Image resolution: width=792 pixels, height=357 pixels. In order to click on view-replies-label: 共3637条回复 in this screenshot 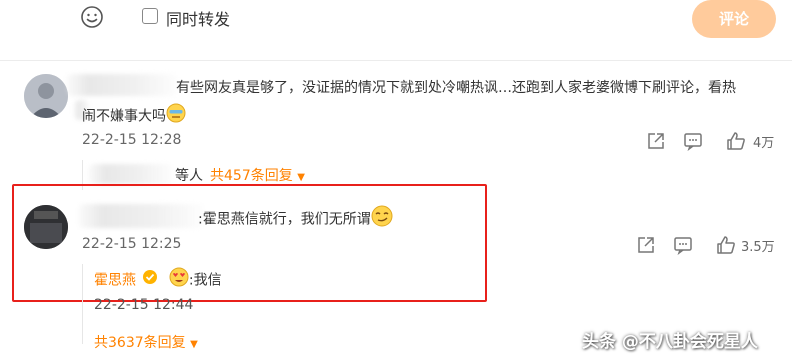, I will do `click(140, 343)`.